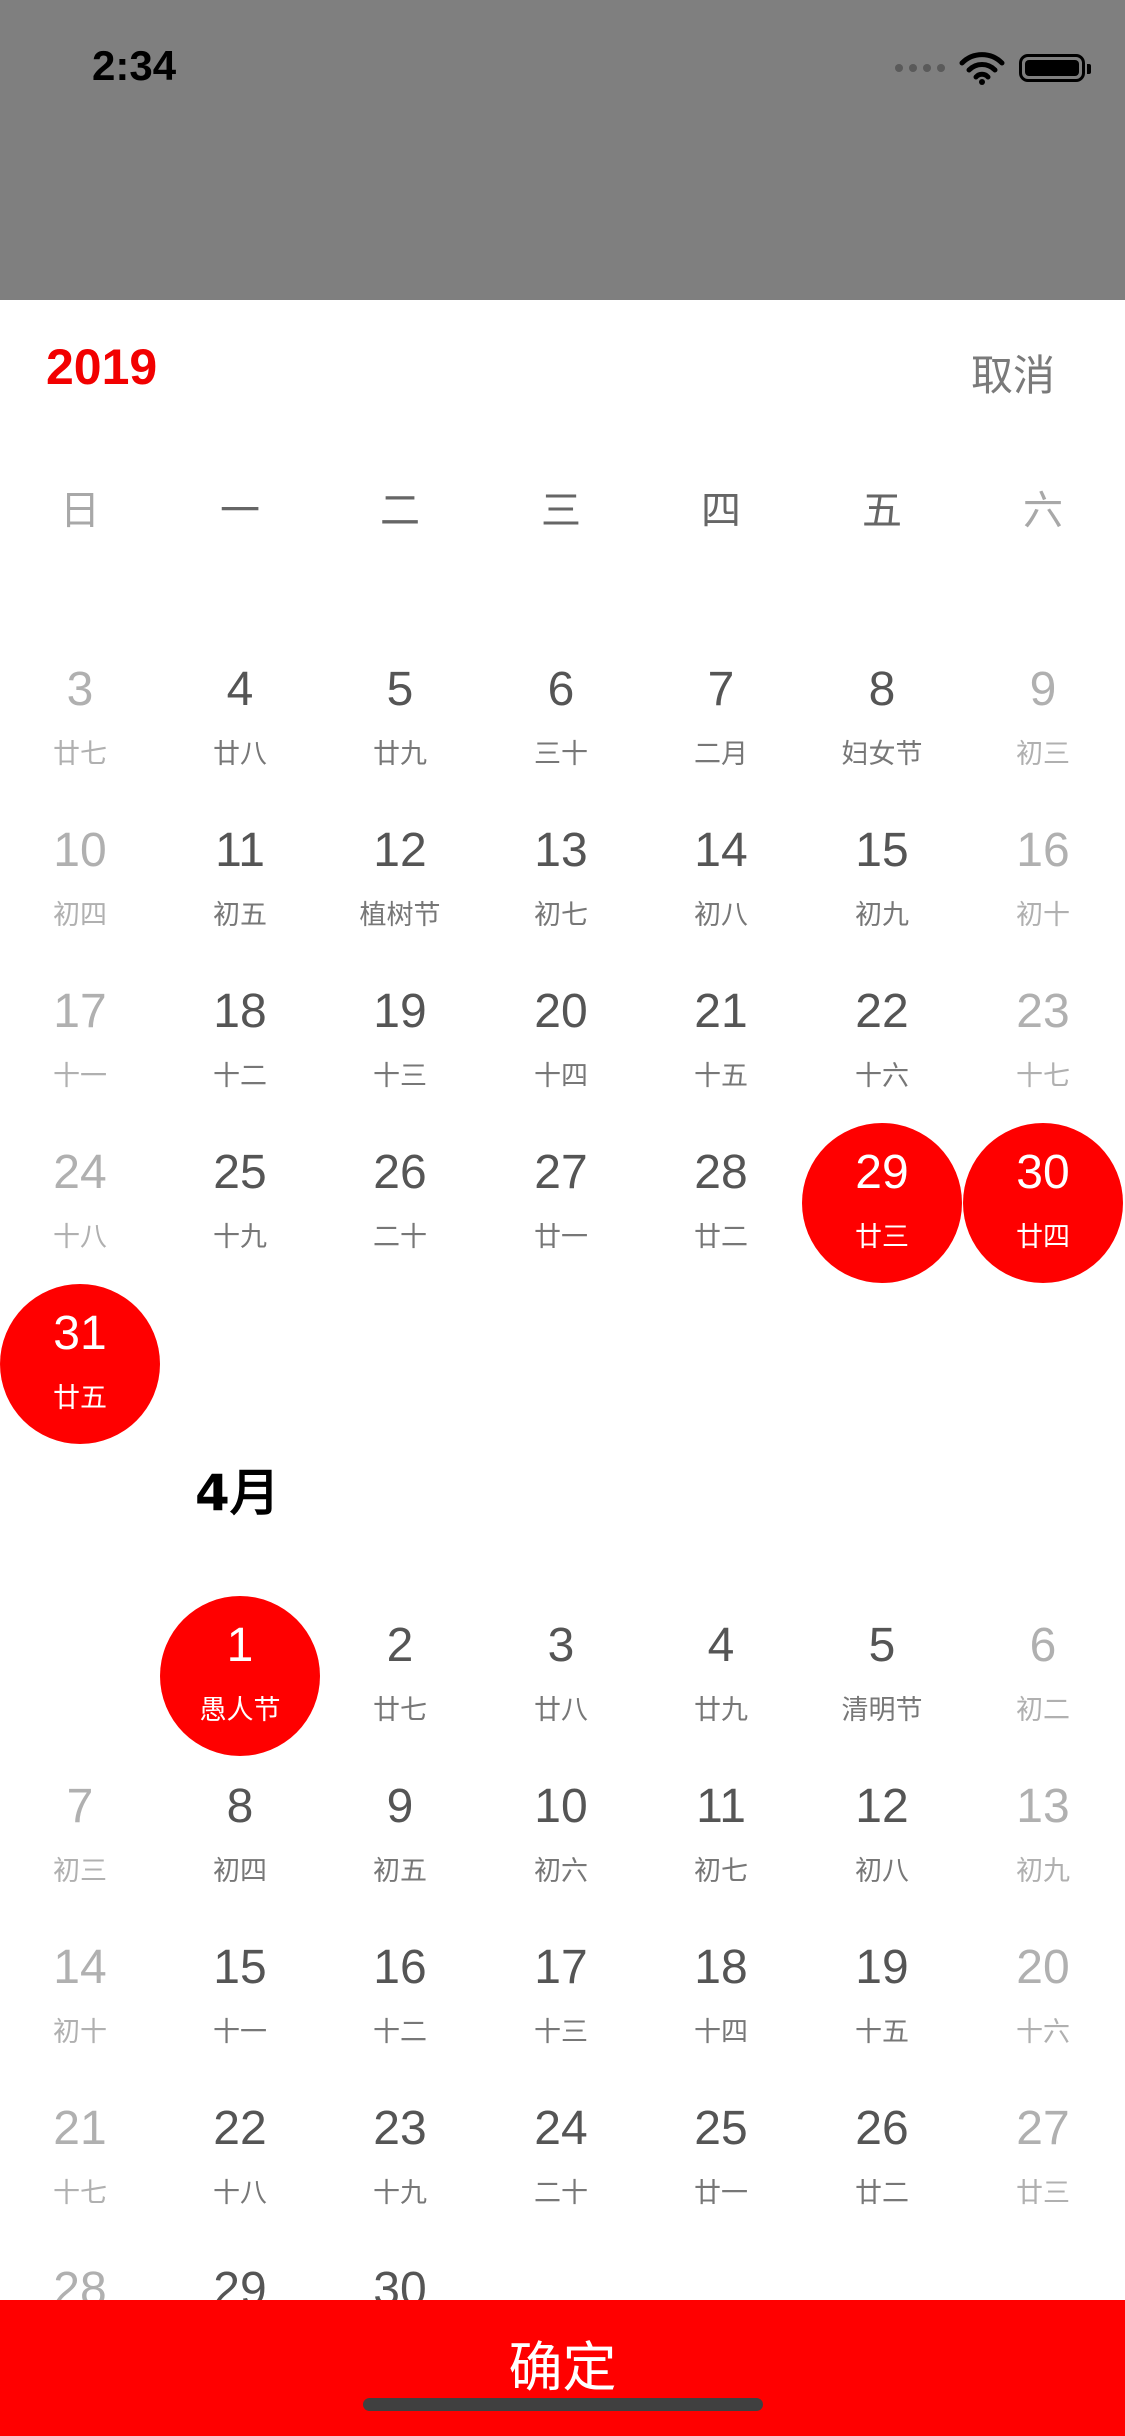 This screenshot has width=1125, height=2436. Describe the element at coordinates (400, 2159) in the screenshot. I see `day-cell: 23 十九` at that location.